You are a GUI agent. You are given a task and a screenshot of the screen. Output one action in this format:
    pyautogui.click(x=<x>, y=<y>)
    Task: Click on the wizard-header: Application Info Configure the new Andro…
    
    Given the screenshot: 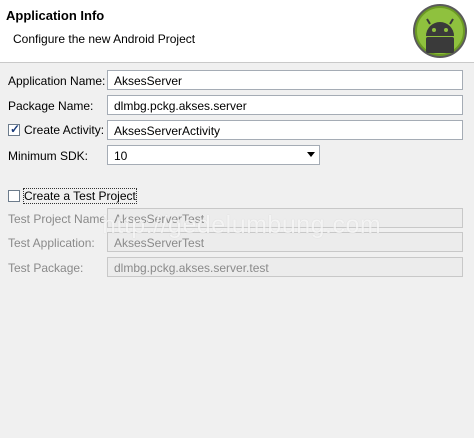 What is the action you would take?
    pyautogui.click(x=237, y=31)
    